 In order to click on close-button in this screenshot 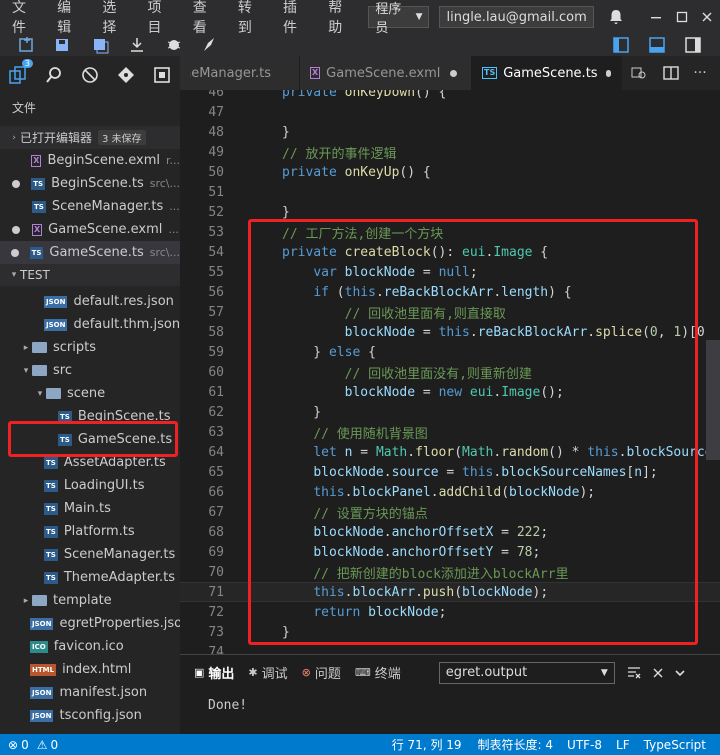, I will do `click(707, 17)`.